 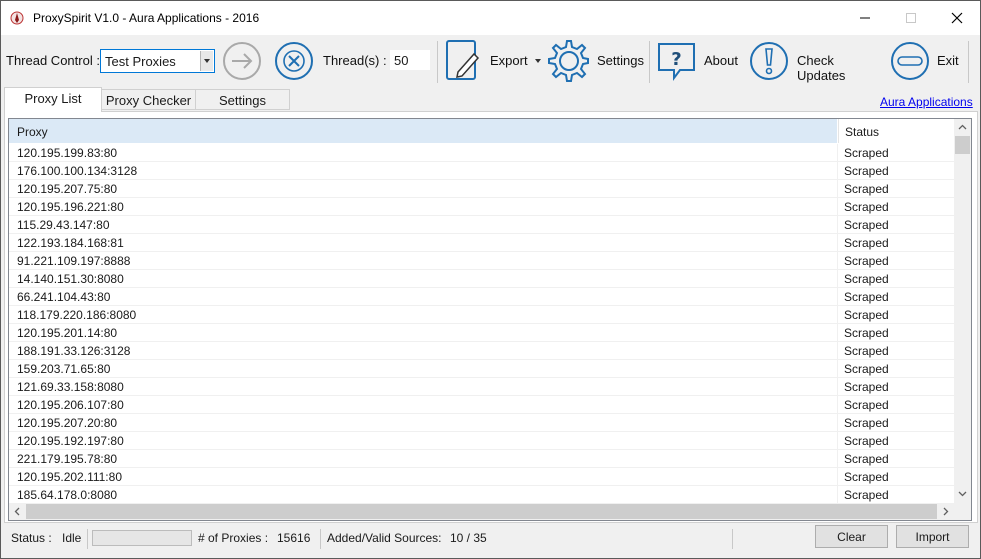 What do you see at coordinates (481, 477) in the screenshot?
I see `table-row: 120.195.202.111:80 Scraped` at bounding box center [481, 477].